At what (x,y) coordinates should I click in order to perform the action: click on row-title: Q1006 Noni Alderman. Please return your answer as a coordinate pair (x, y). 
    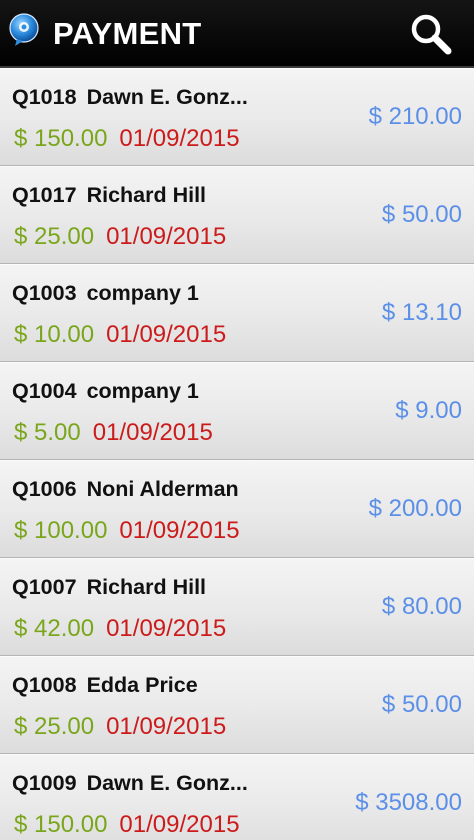
    Looking at the image, I should click on (125, 489).